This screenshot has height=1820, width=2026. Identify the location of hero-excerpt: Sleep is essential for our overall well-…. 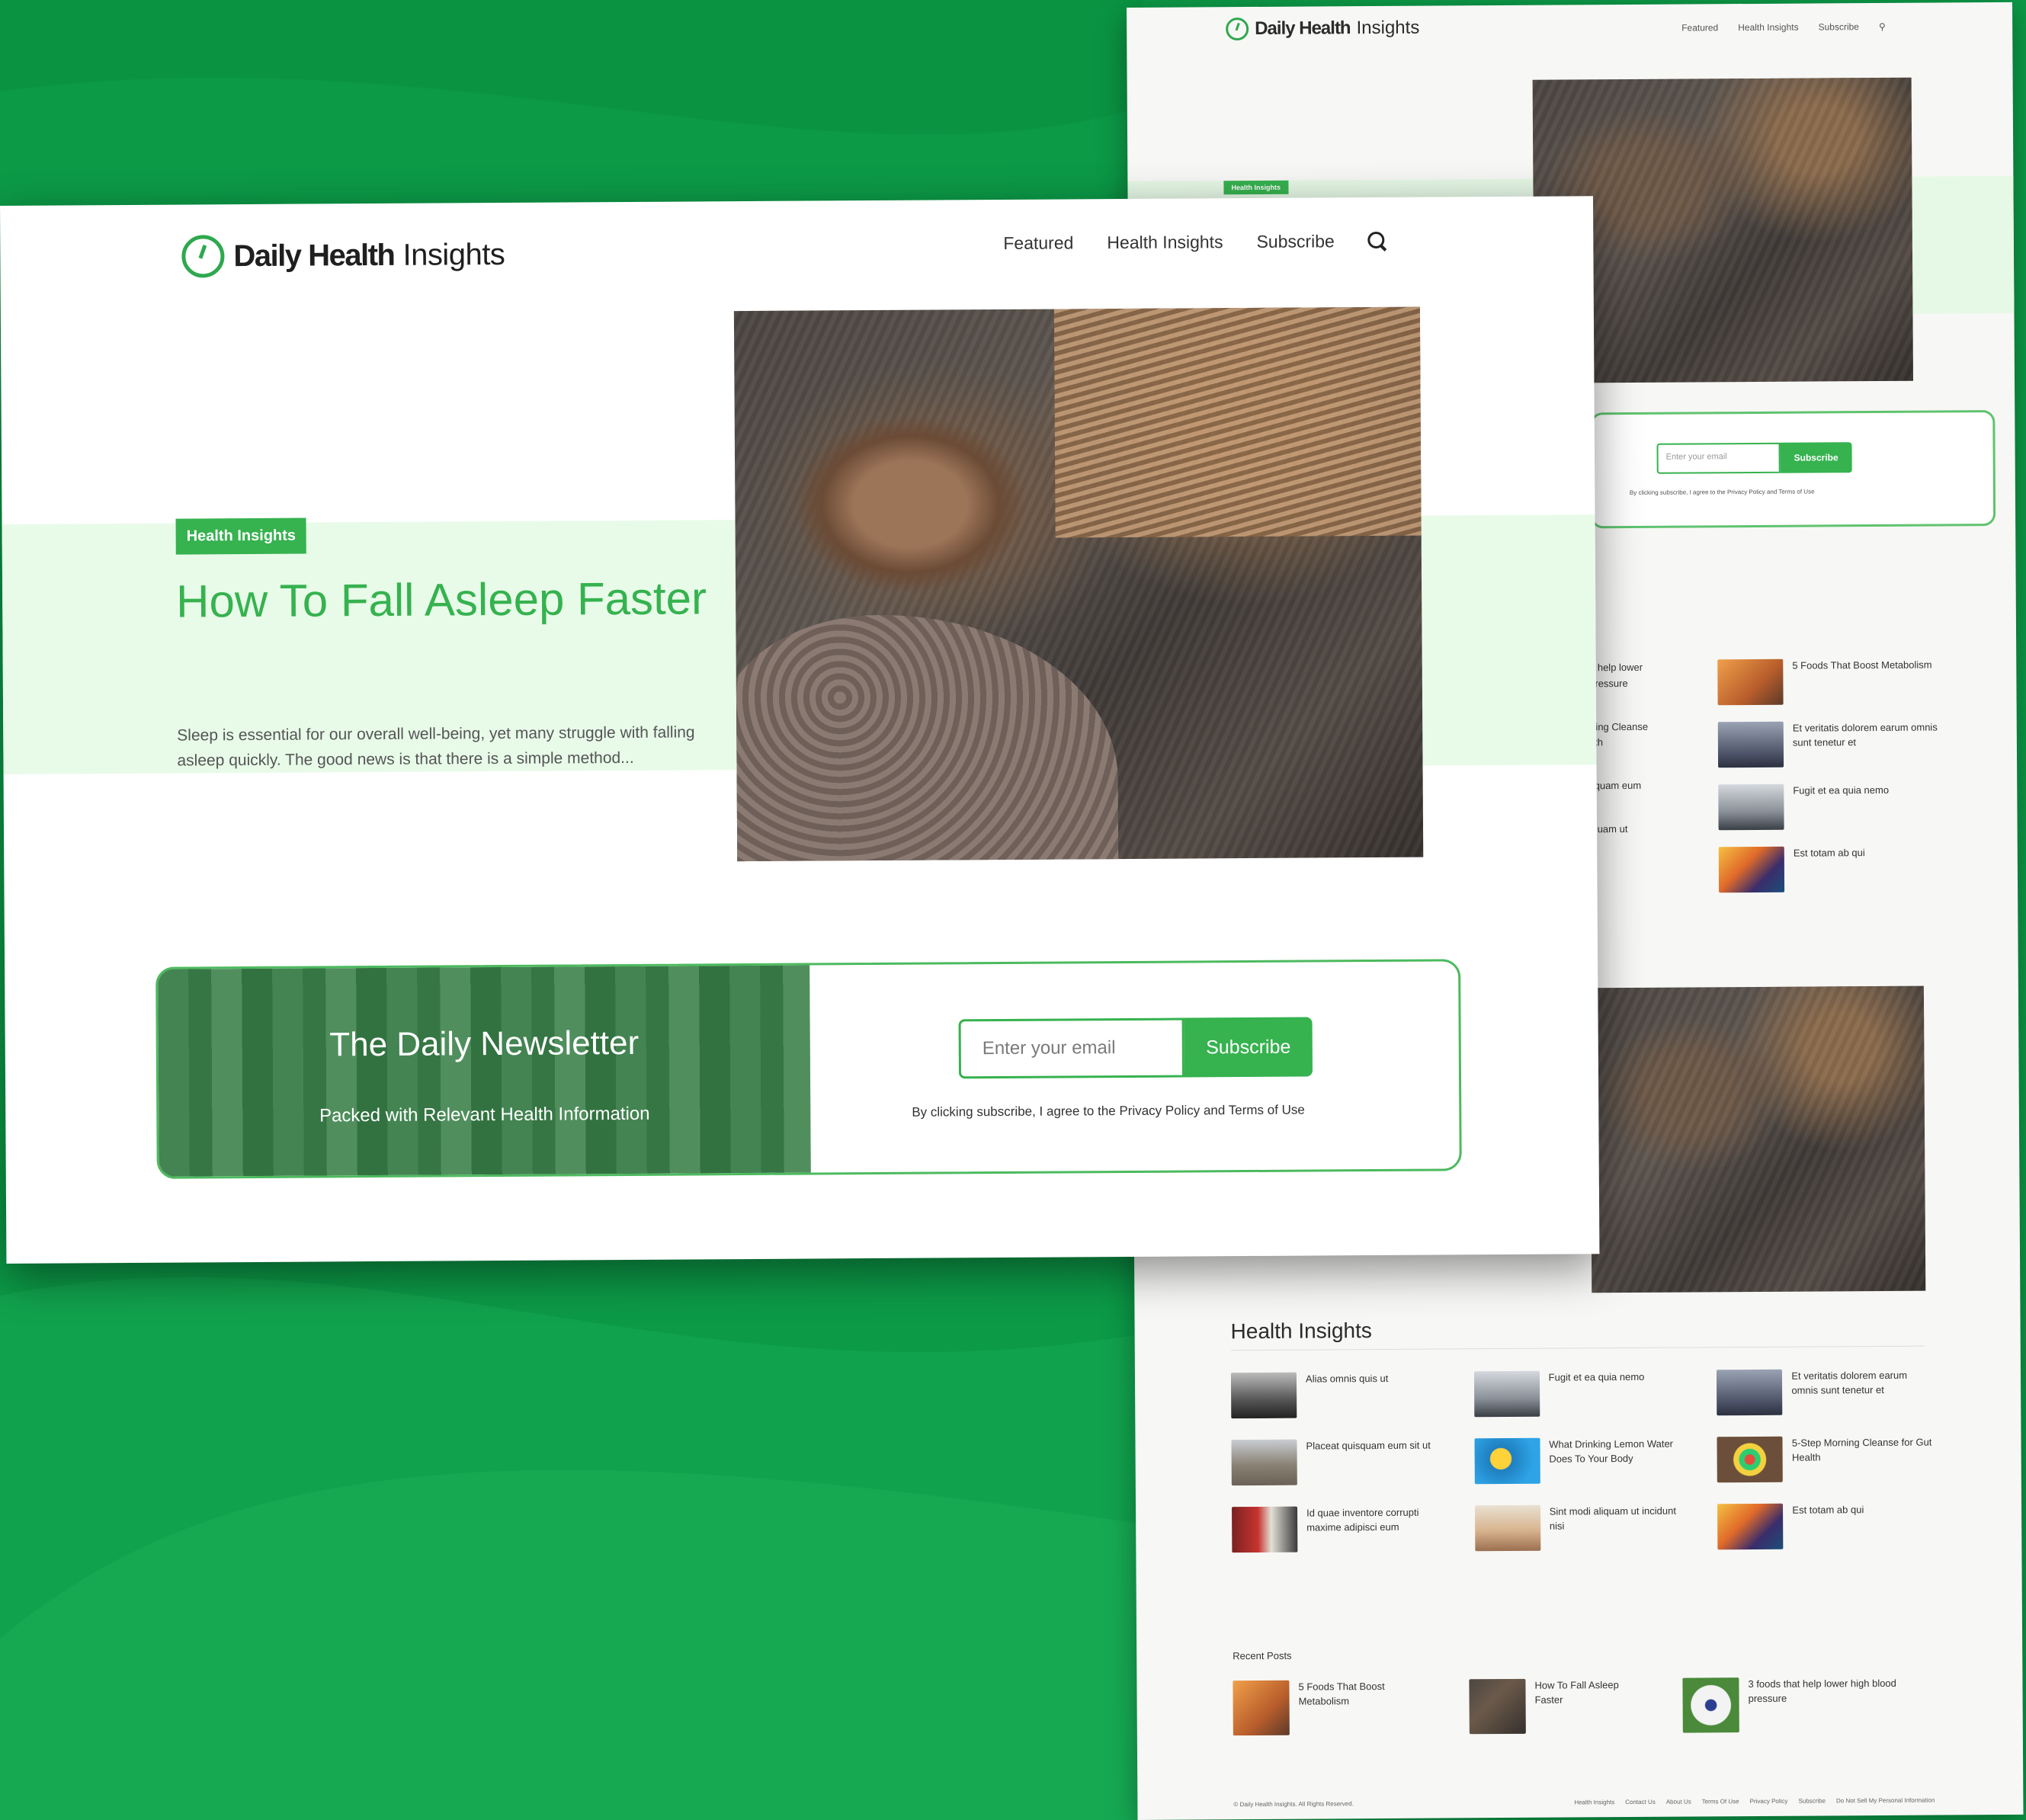
(436, 747).